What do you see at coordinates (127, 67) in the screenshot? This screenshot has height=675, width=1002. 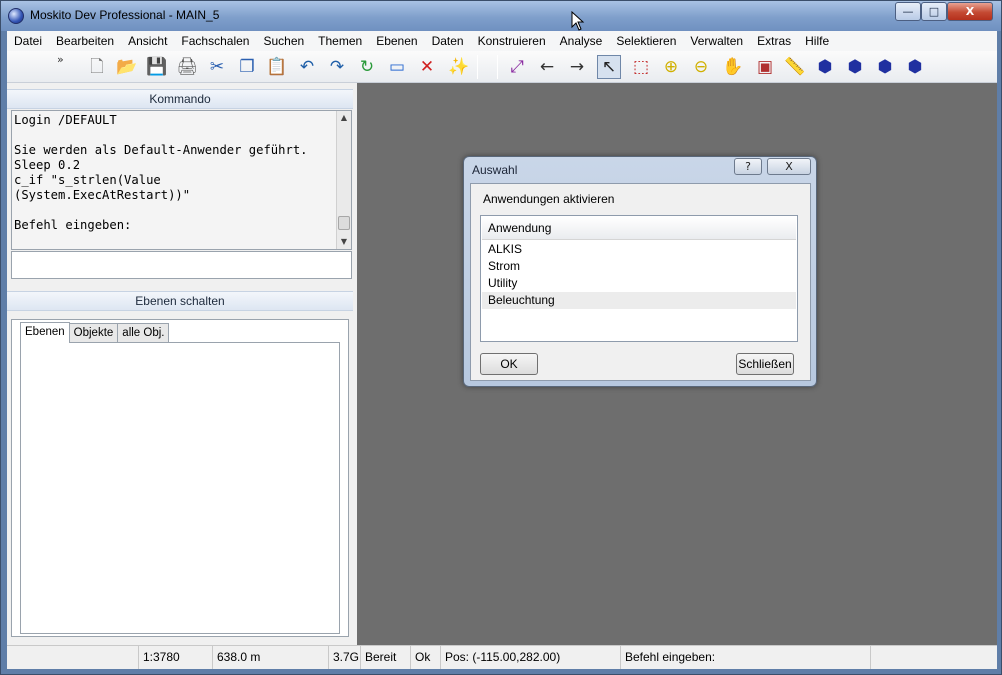 I see `open-folder-icon: 📂` at bounding box center [127, 67].